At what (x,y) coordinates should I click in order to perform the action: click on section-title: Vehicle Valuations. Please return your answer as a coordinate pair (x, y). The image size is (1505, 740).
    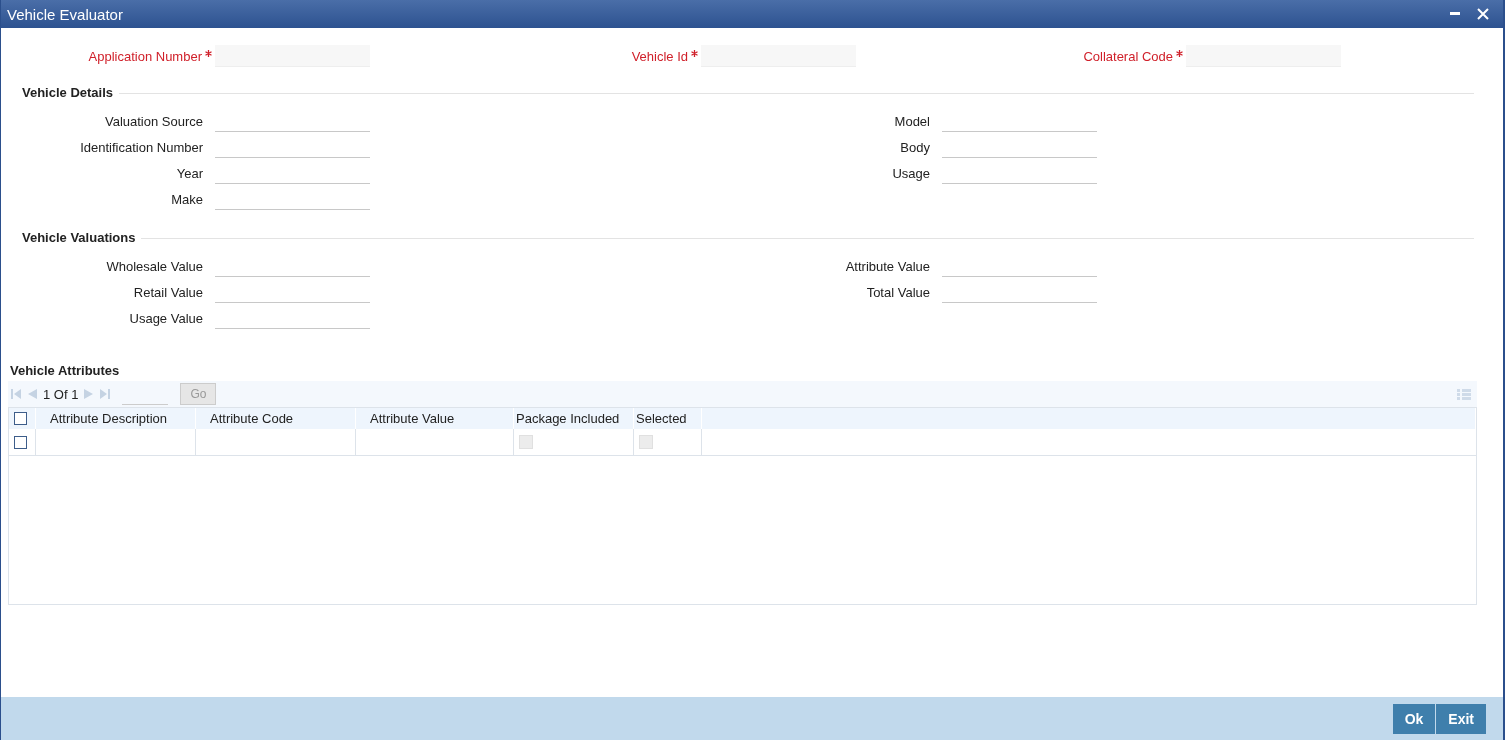
    Looking at the image, I should click on (79, 237).